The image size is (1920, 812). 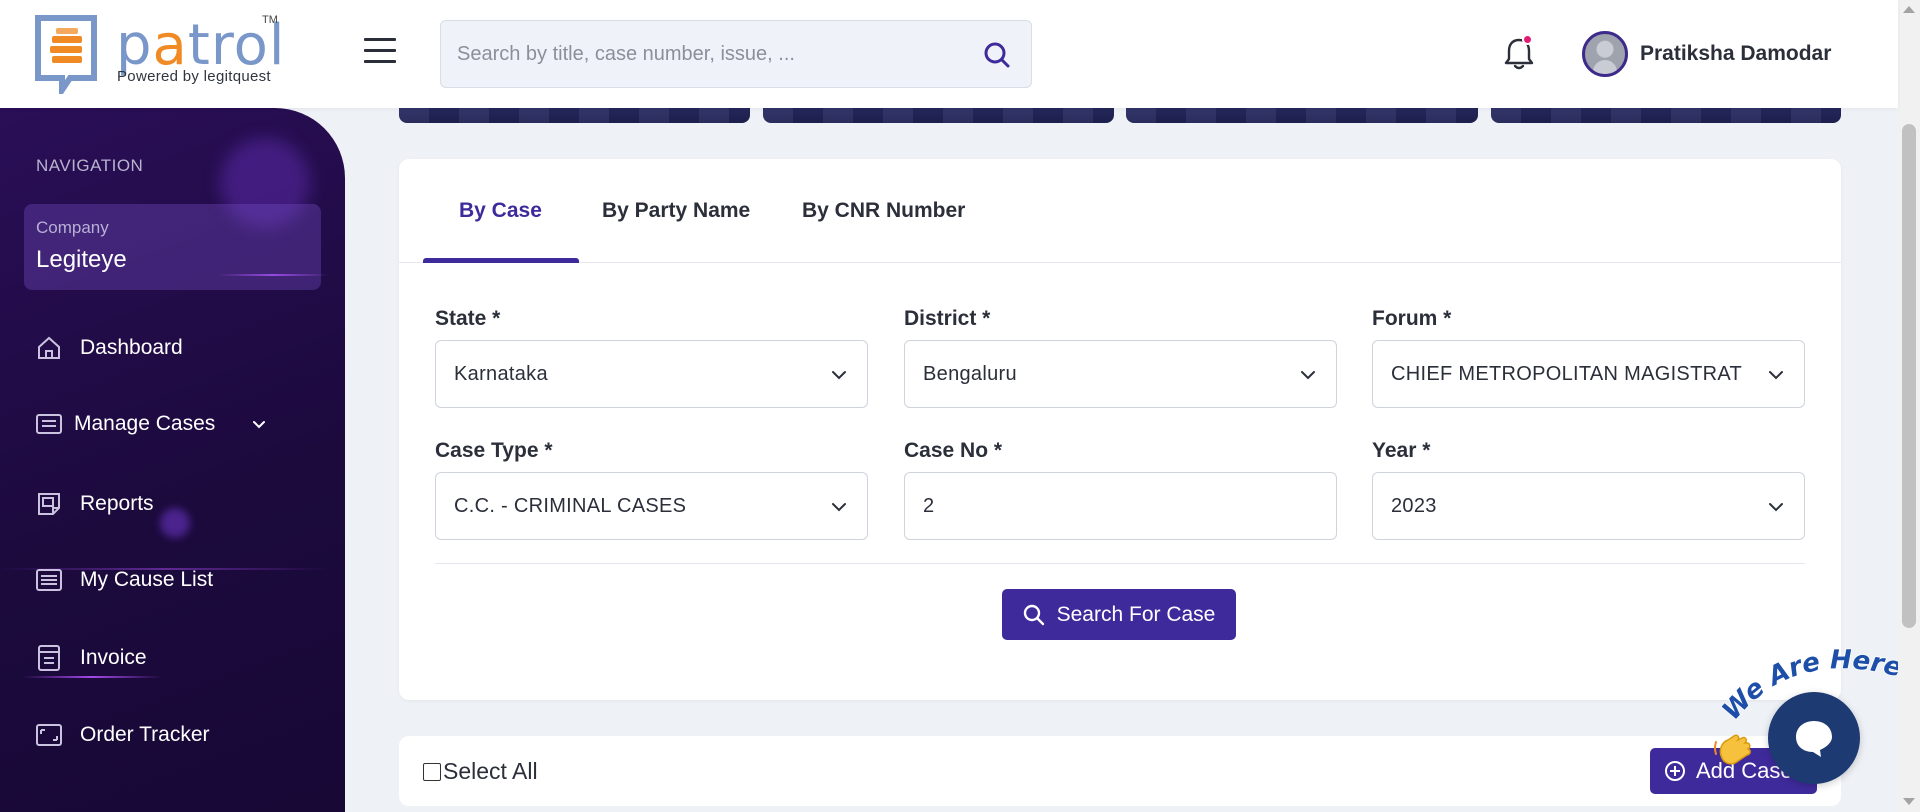 What do you see at coordinates (494, 450) in the screenshot?
I see `case-type-label: Case Type *` at bounding box center [494, 450].